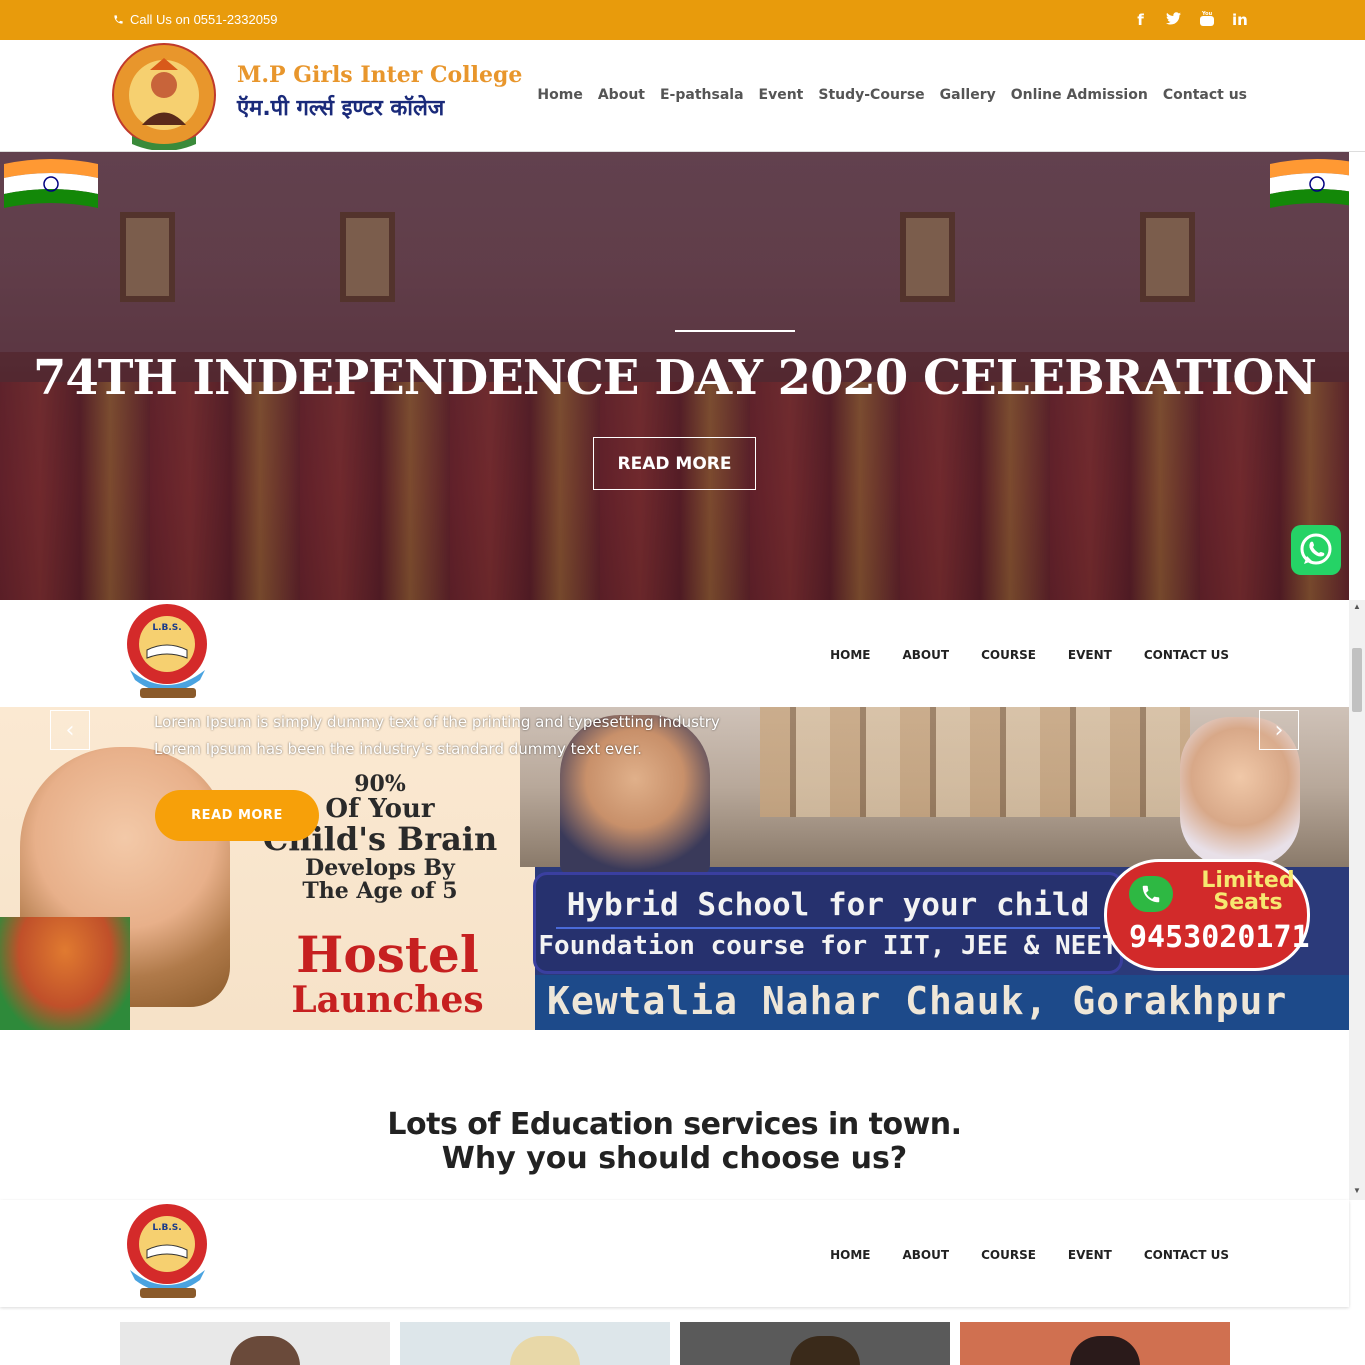 The image size is (1365, 1365). I want to click on nav-about: About, so click(621, 95).